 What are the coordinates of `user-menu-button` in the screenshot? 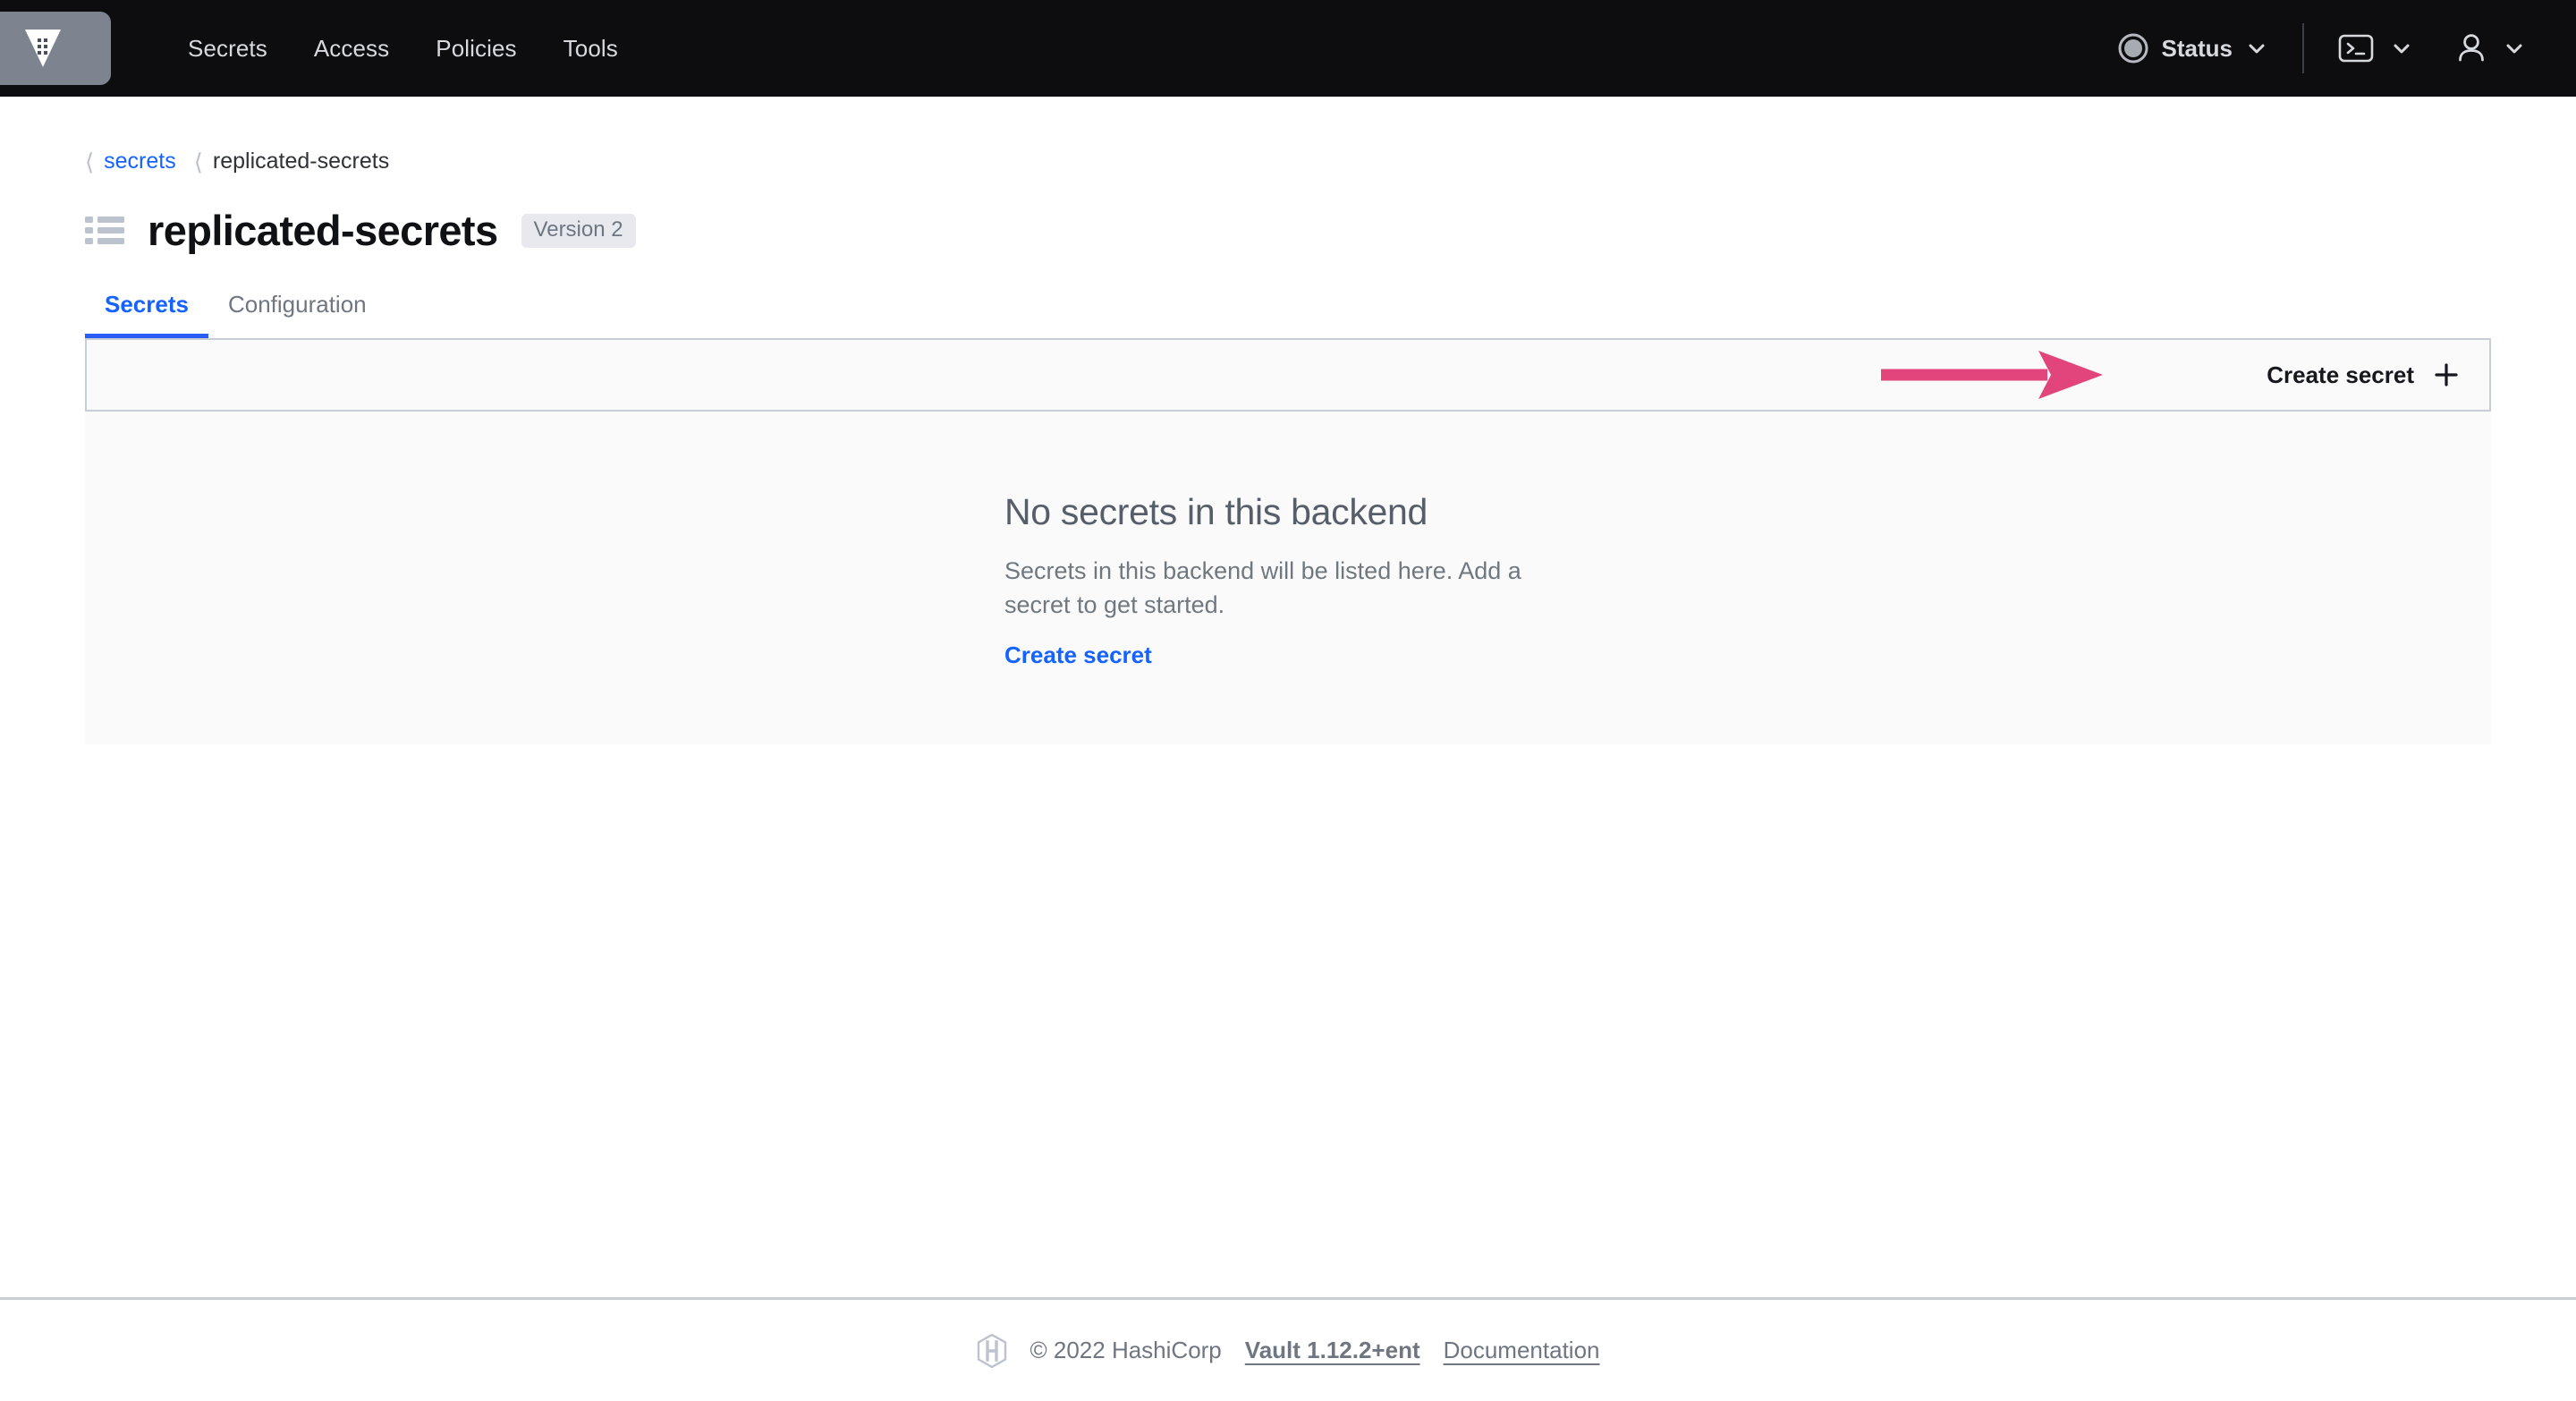 It's located at (2491, 48).